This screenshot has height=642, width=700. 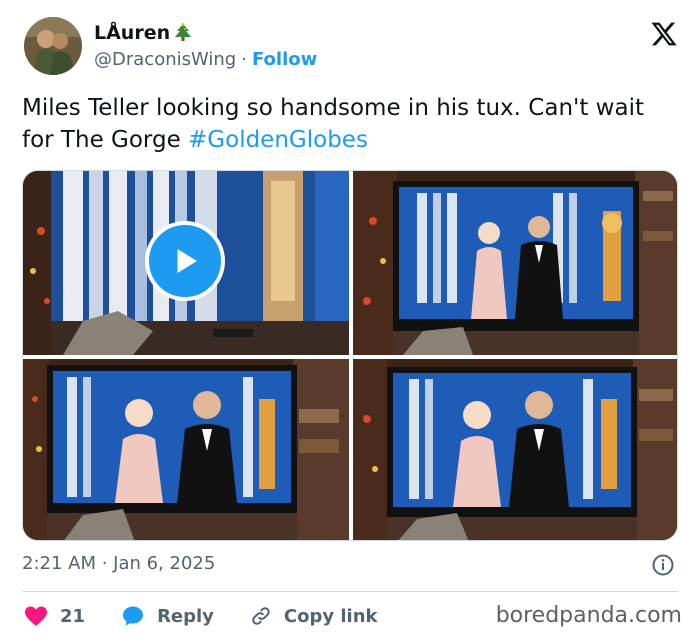 I want to click on play-button, so click(x=185, y=261).